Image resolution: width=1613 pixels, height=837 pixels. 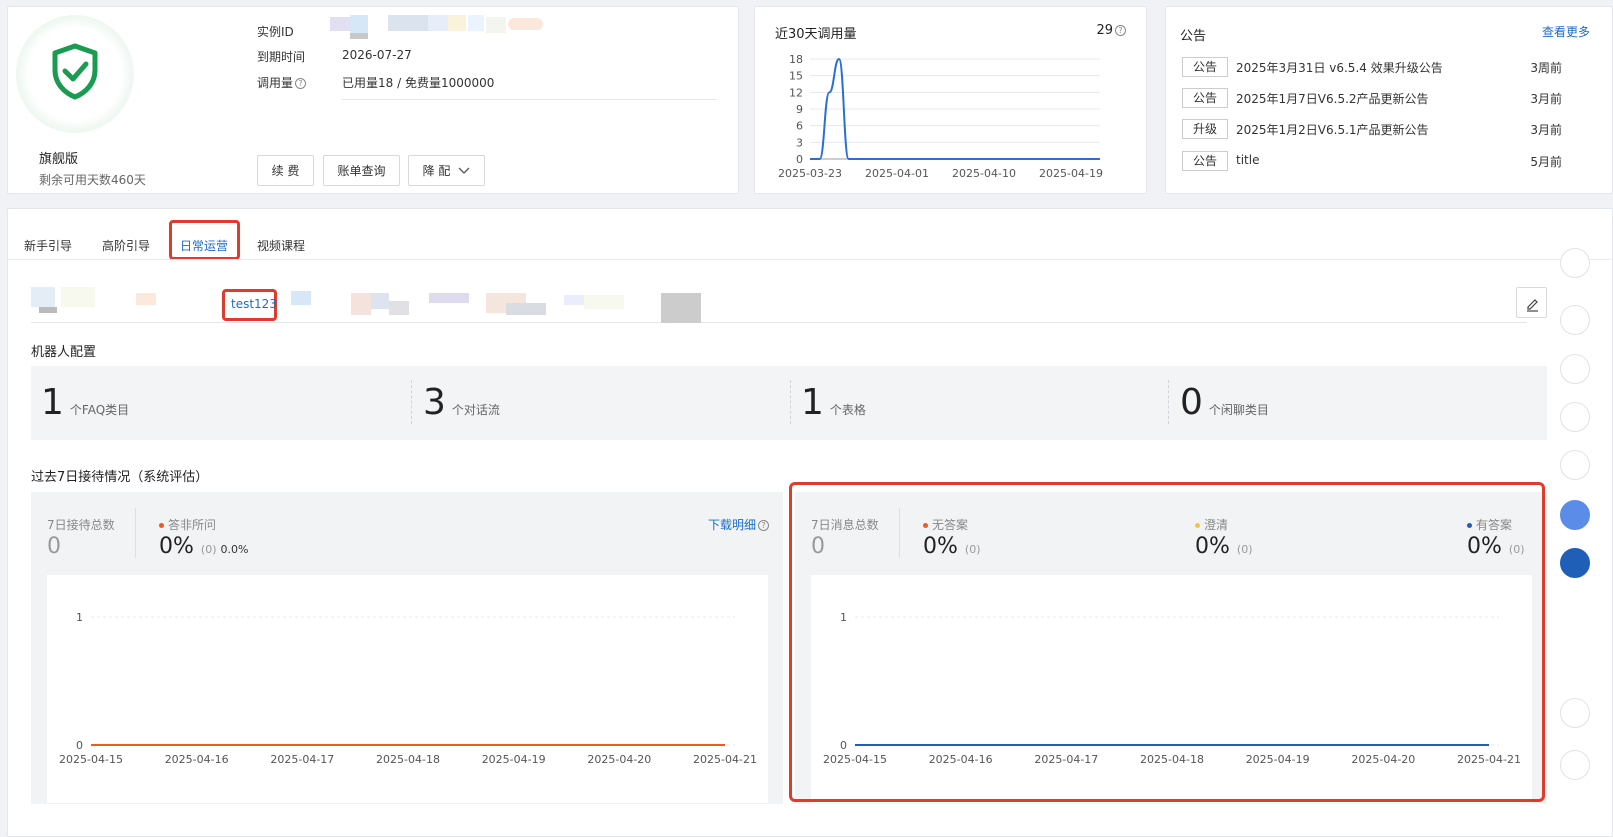 I want to click on x-tick-label: 2025-04-21, so click(x=725, y=759).